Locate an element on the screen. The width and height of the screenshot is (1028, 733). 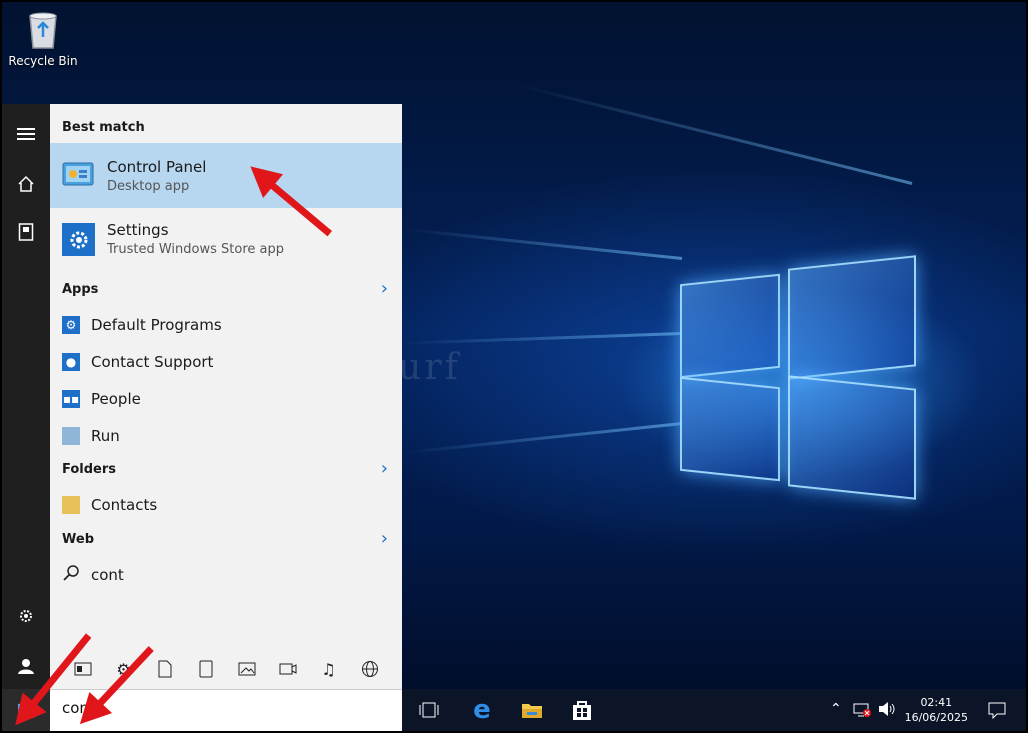
web-header: Web is located at coordinates (78, 539).